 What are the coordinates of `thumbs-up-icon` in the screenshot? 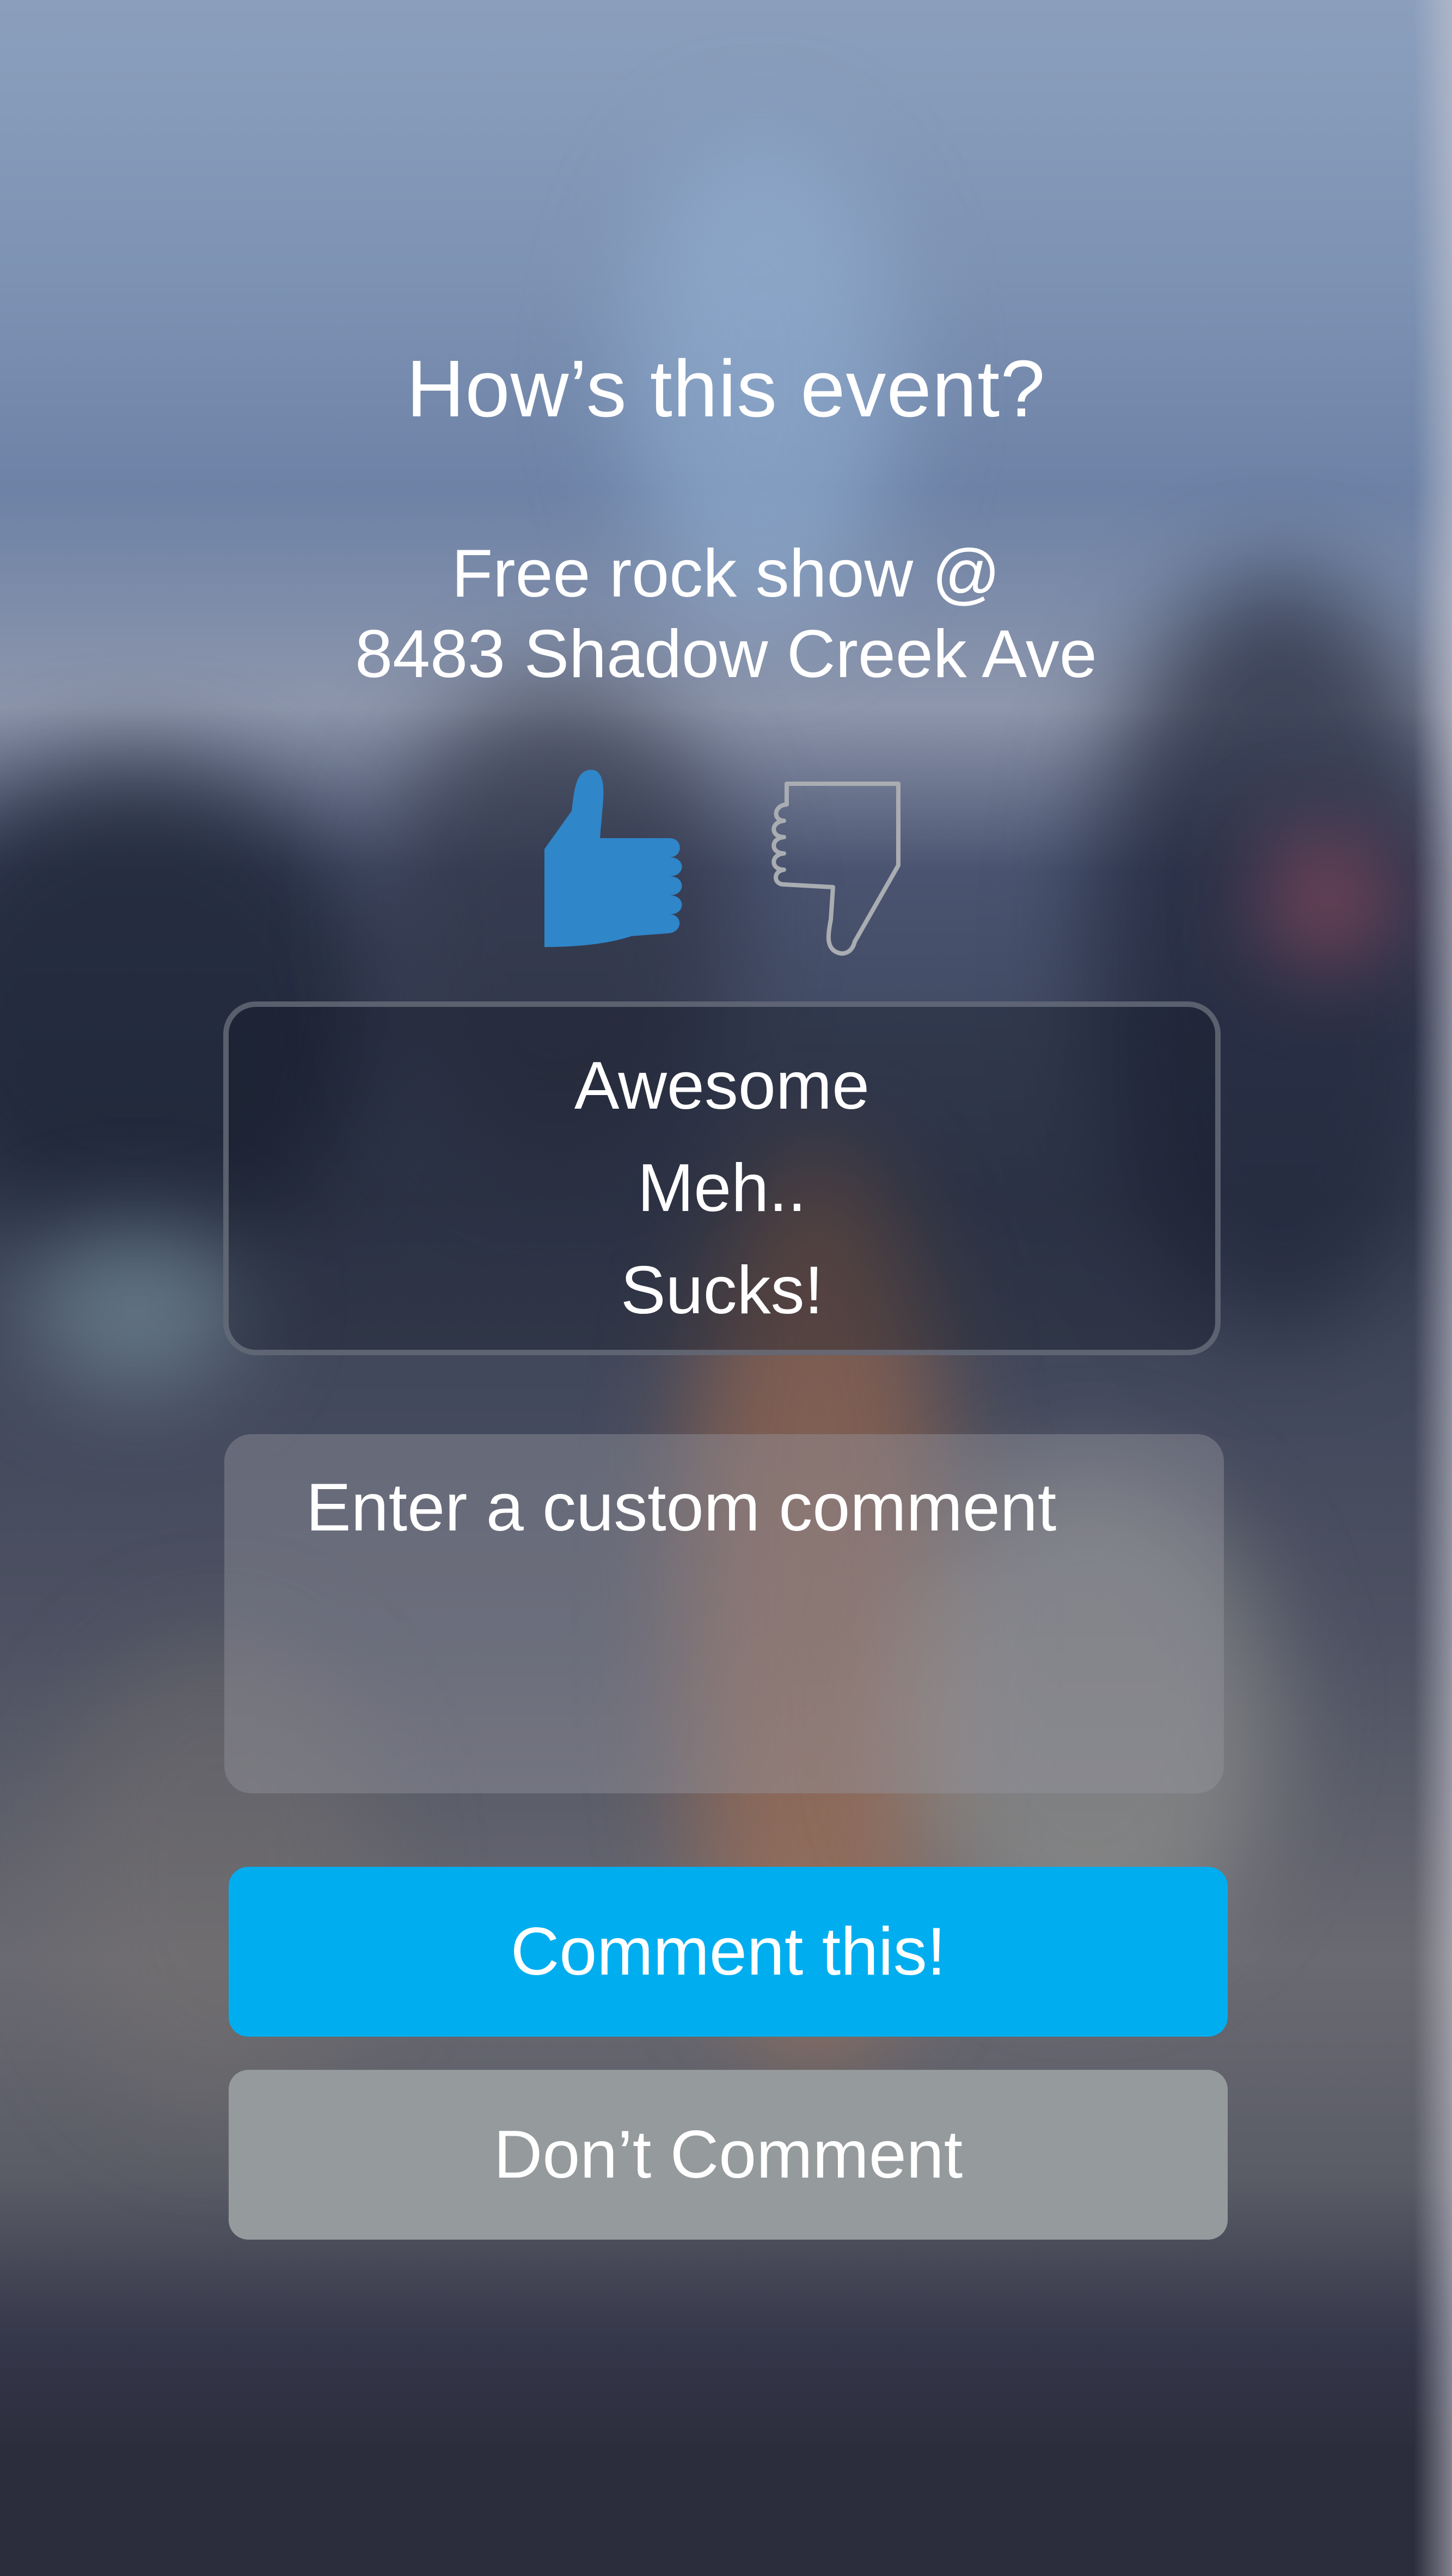 It's located at (610, 857).